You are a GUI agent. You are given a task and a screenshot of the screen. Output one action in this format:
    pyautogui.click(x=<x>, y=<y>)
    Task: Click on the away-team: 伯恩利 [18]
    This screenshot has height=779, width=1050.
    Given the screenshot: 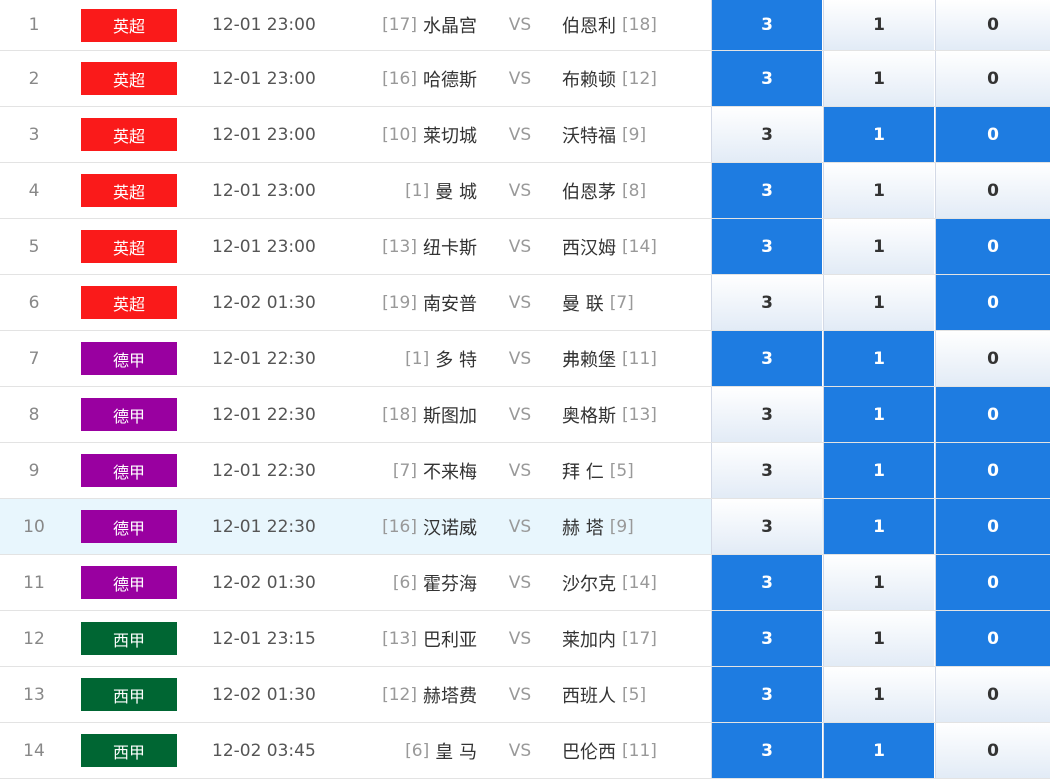 What is the action you would take?
    pyautogui.click(x=634, y=25)
    